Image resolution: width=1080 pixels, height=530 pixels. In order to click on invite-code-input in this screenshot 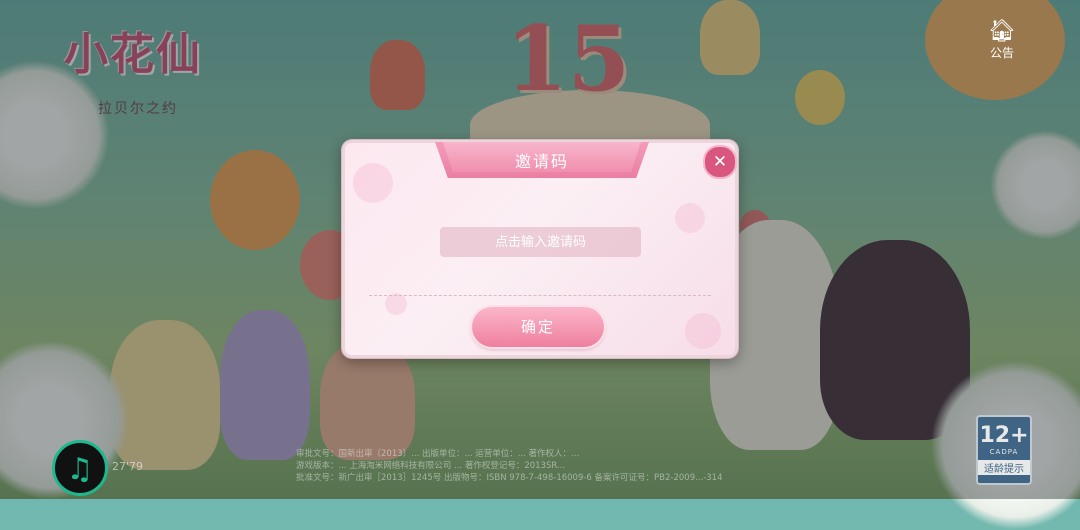, I will do `click(540, 242)`.